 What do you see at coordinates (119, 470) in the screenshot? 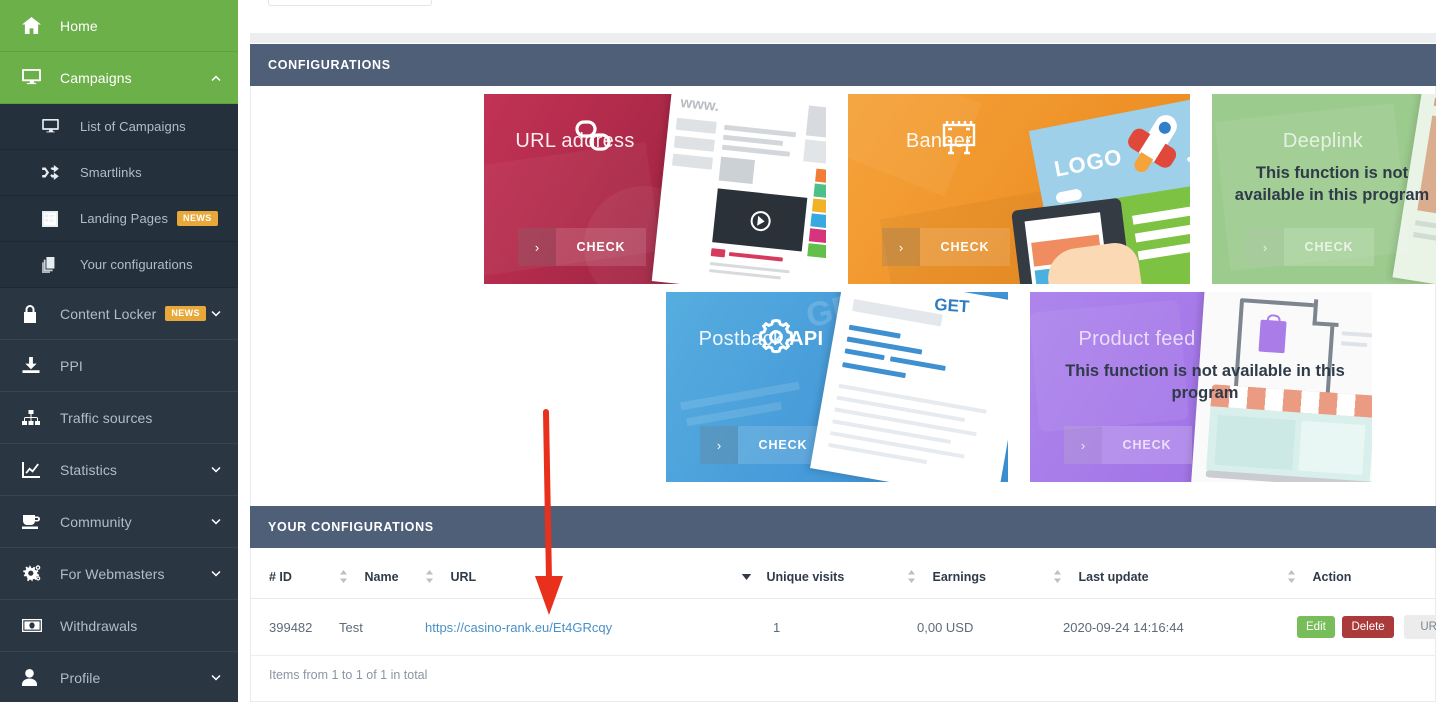
I see `sidebar-item-statistics: Statistics` at bounding box center [119, 470].